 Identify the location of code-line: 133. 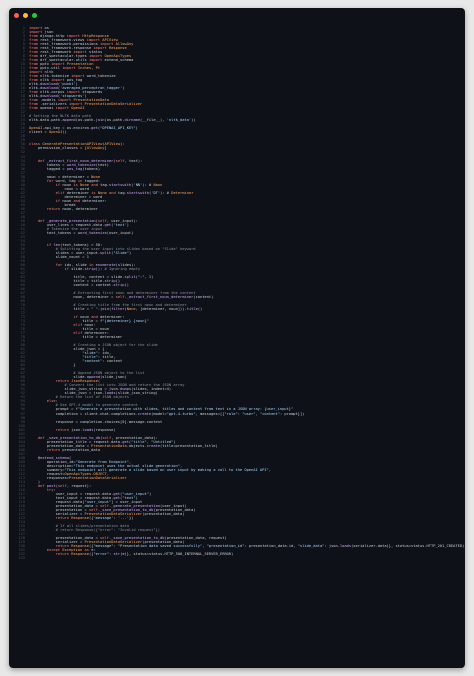
(237, 558).